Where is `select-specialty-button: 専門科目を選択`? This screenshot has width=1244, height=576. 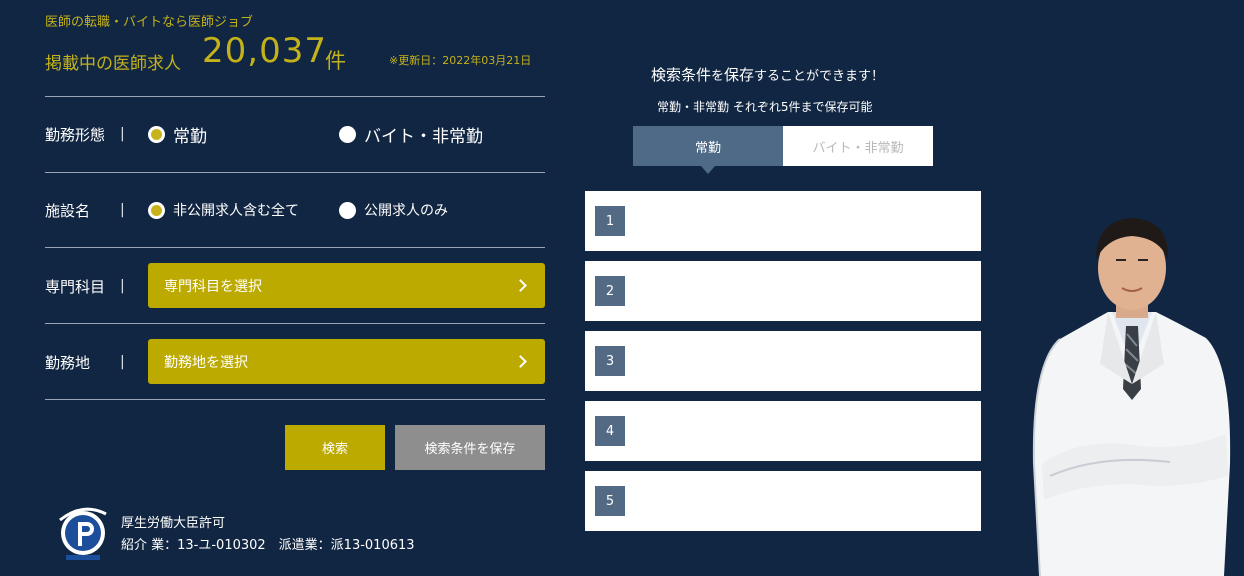 select-specialty-button: 専門科目を選択 is located at coordinates (346, 285).